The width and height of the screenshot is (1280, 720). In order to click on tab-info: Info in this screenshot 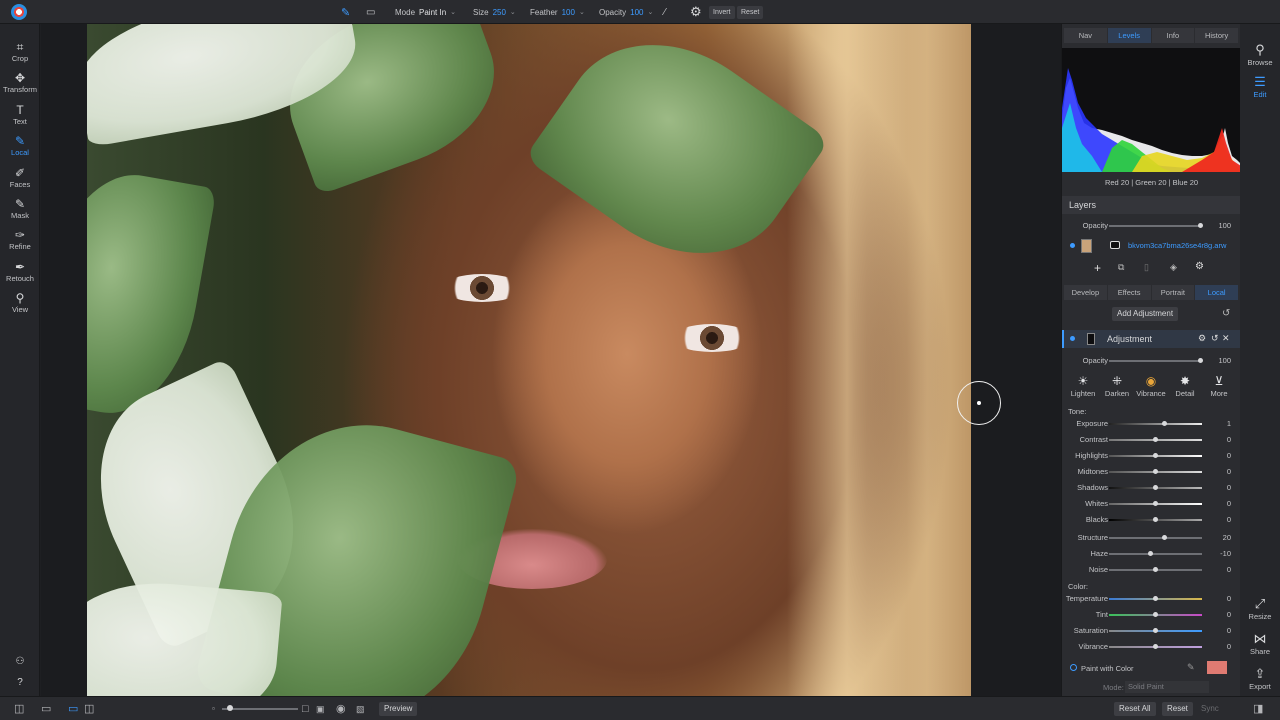, I will do `click(1173, 35)`.